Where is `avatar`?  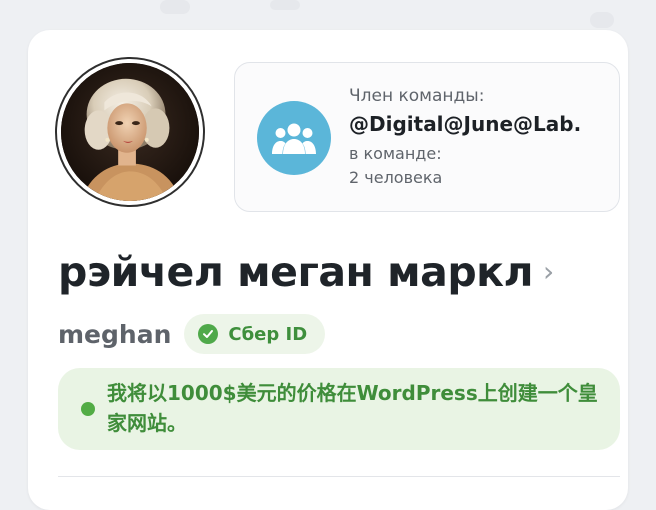
avatar is located at coordinates (130, 132).